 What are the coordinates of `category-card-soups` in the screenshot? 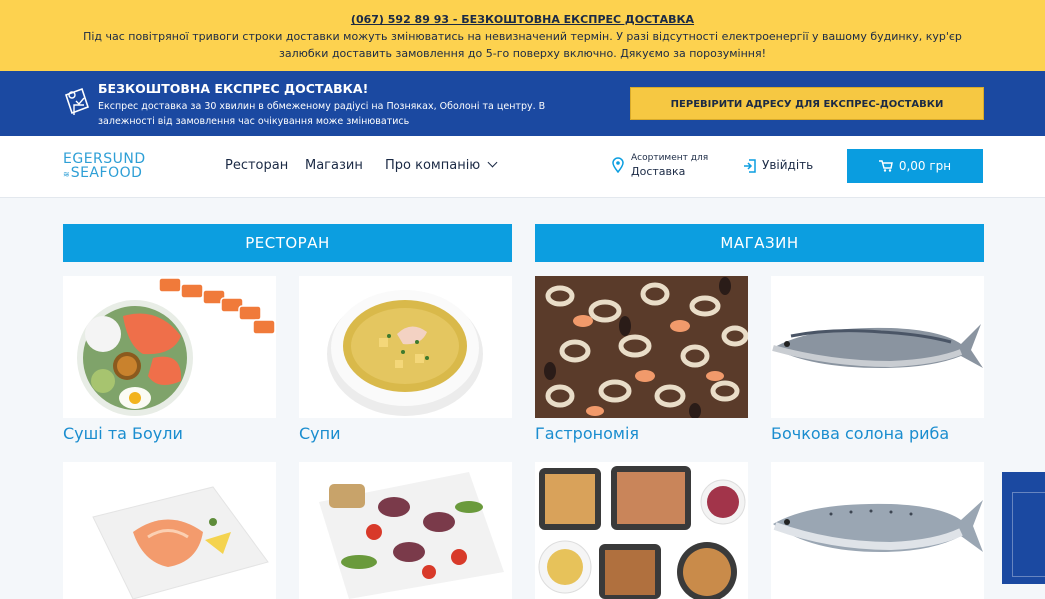 It's located at (405, 347).